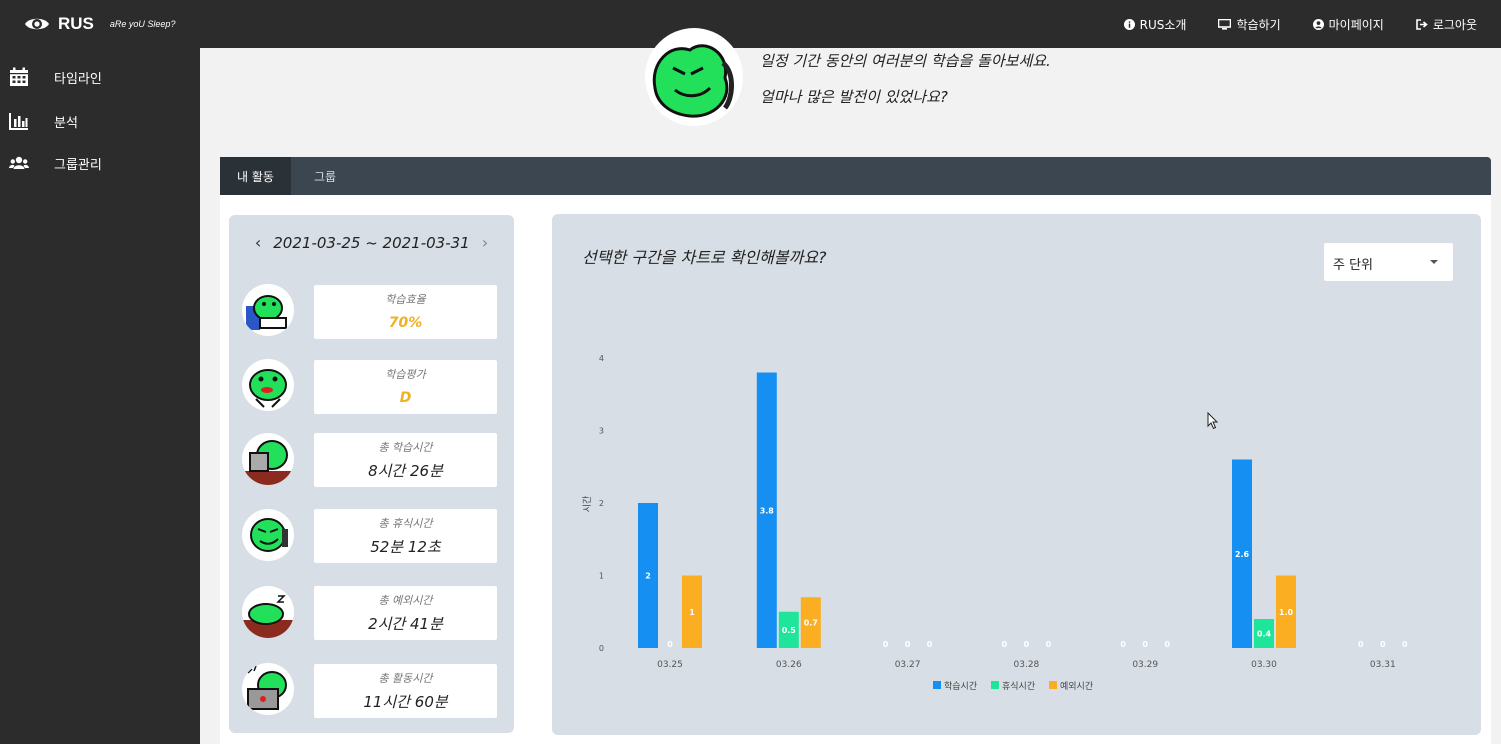 Image resolution: width=1501 pixels, height=744 pixels. I want to click on x-tick-label: 03.26, so click(789, 665).